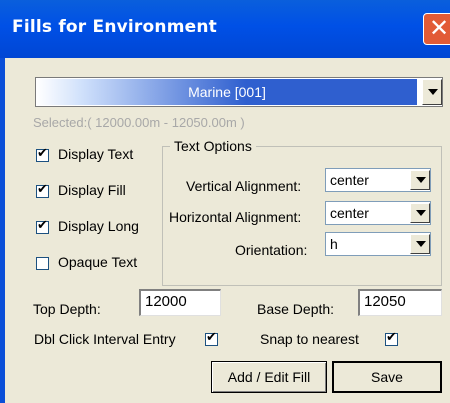 This screenshot has height=403, width=450. What do you see at coordinates (244, 186) in the screenshot?
I see `vertical-alignment-label: Vertical Alignment:` at bounding box center [244, 186].